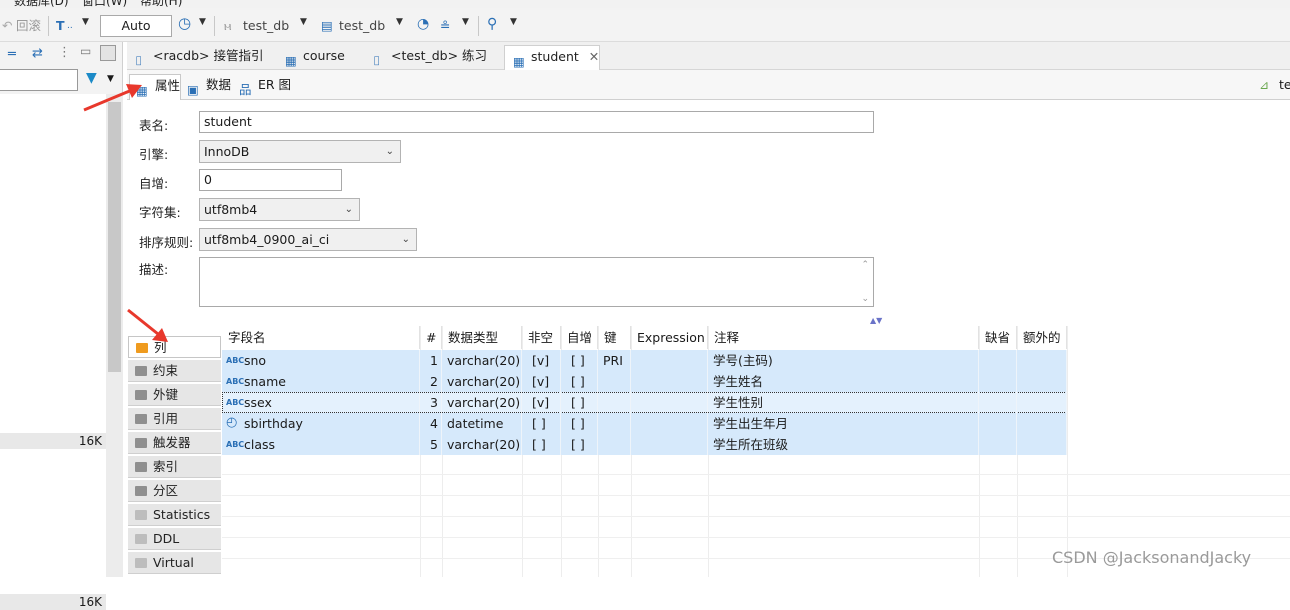 The width and height of the screenshot is (1290, 610). What do you see at coordinates (431, 402) in the screenshot?
I see `cell-ordinal: 3` at bounding box center [431, 402].